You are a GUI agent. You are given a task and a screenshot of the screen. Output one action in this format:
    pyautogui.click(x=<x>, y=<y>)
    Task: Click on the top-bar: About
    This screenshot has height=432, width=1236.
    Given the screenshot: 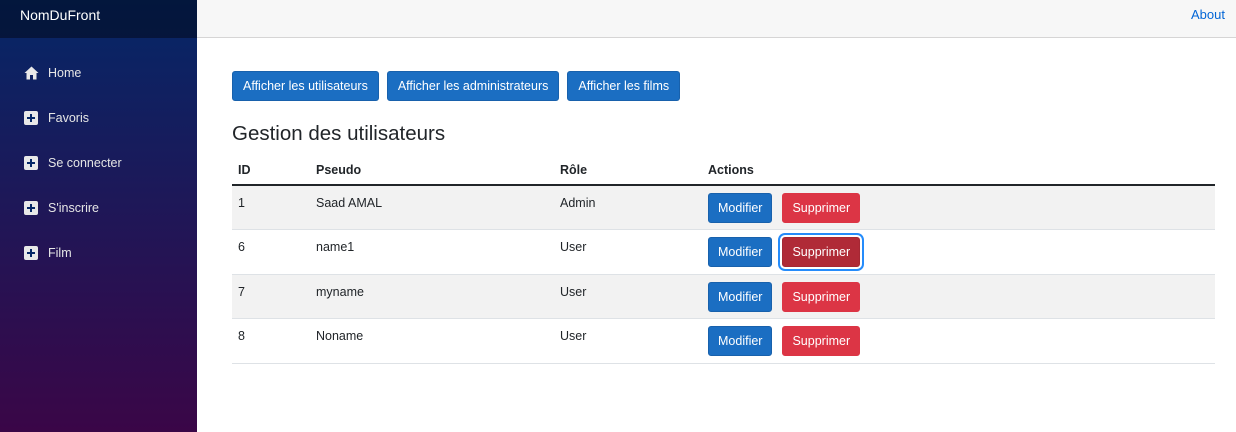 What is the action you would take?
    pyautogui.click(x=716, y=19)
    